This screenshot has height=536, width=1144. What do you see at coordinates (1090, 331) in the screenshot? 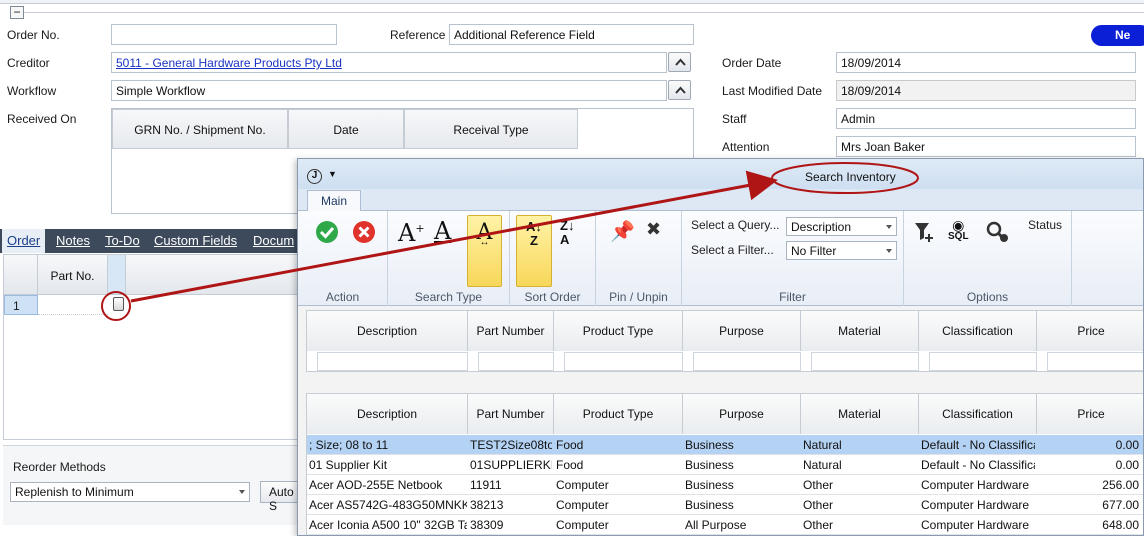
I see `filter-col-price: Price` at bounding box center [1090, 331].